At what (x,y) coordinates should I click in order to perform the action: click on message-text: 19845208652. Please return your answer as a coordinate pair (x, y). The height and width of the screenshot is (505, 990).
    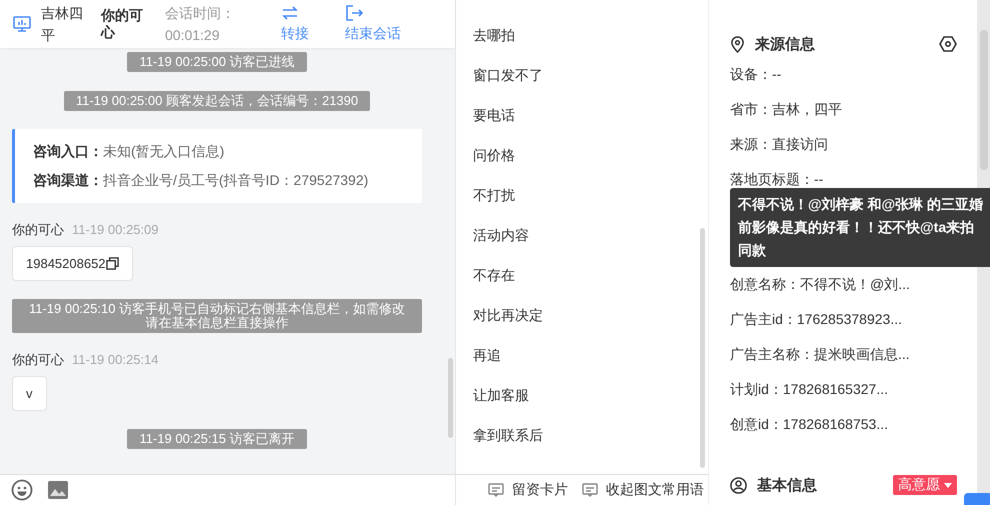
    Looking at the image, I should click on (66, 263).